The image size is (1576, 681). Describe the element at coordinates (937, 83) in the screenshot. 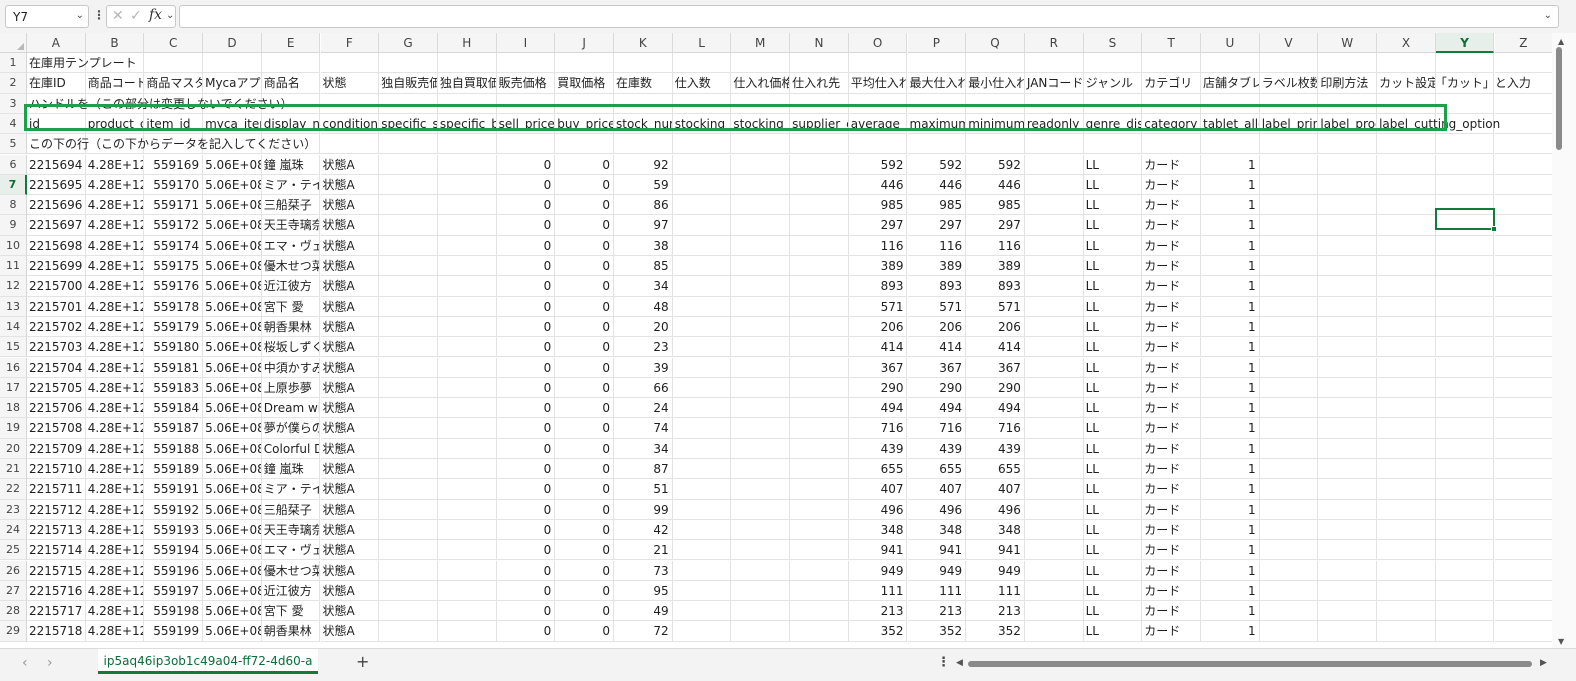

I see `header-cell: 最大仕入れ` at that location.